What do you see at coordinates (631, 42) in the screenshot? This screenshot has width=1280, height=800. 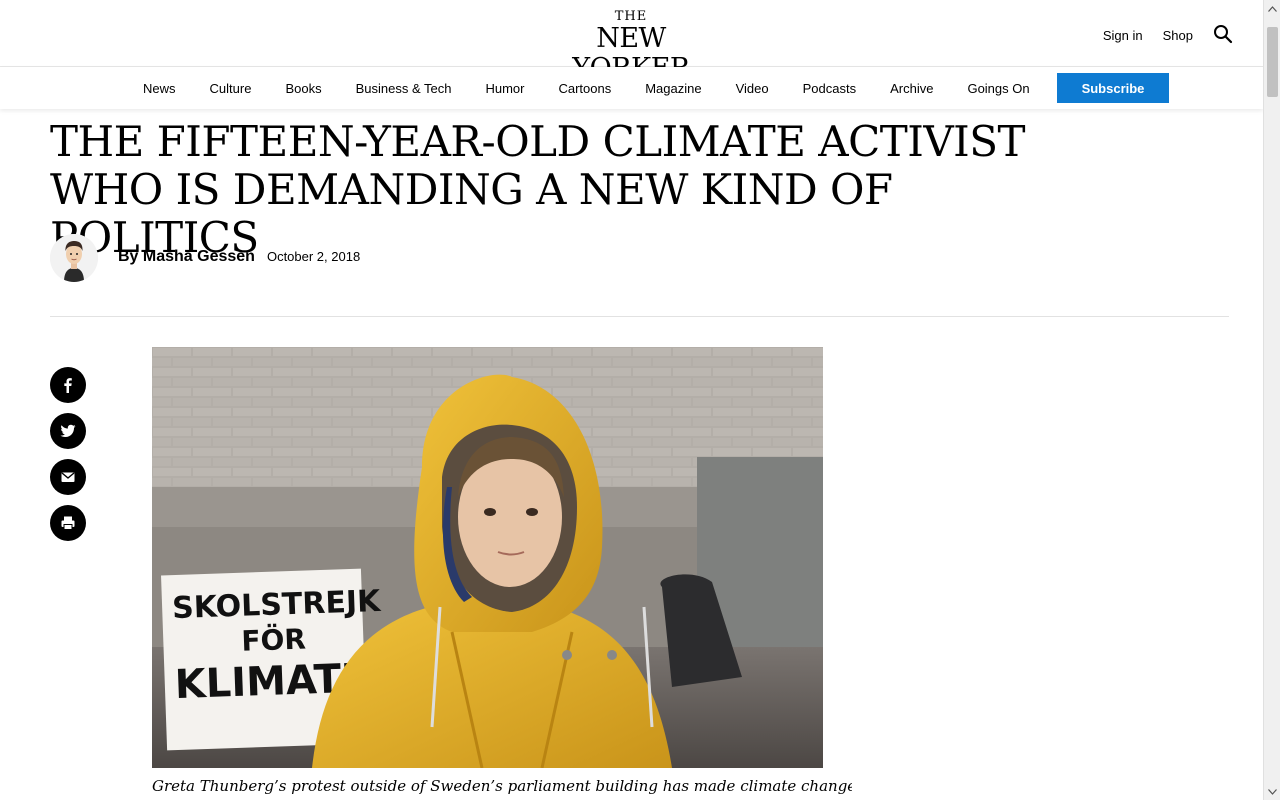 I see `site-header: THE NEW YORKER Sign in Shop` at bounding box center [631, 42].